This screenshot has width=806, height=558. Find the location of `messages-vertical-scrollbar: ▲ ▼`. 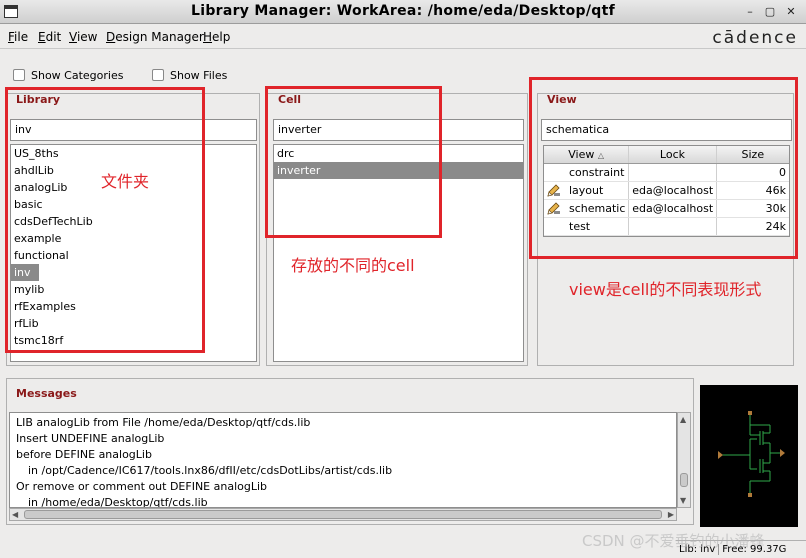

messages-vertical-scrollbar: ▲ ▼ is located at coordinates (684, 460).